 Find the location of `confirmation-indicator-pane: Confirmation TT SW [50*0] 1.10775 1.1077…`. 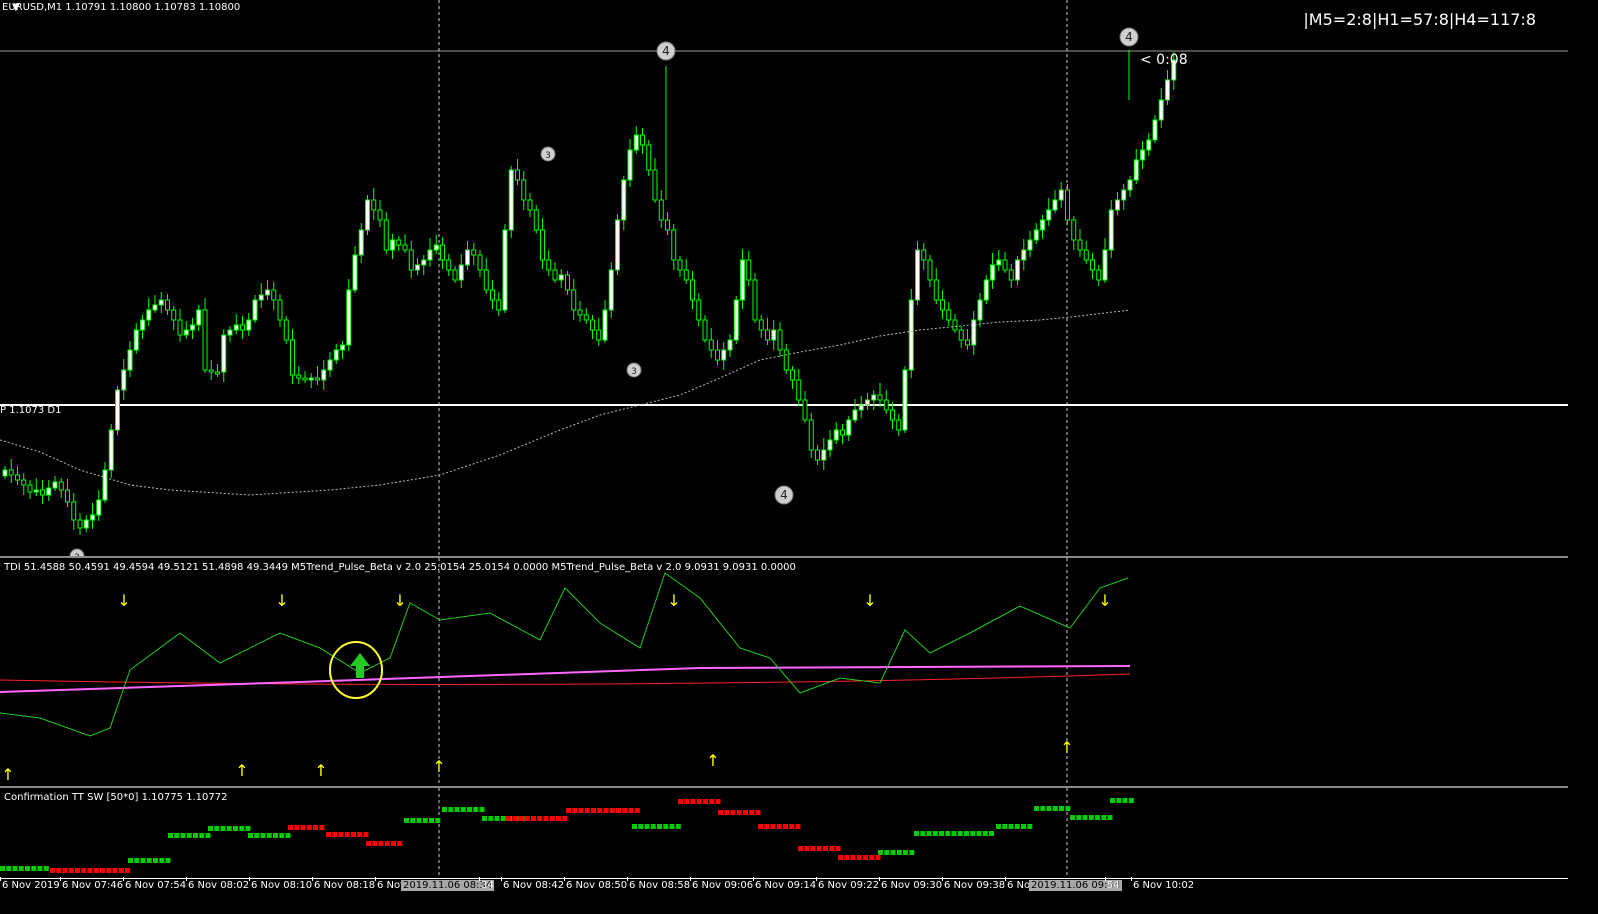

confirmation-indicator-pane: Confirmation TT SW [50*0] 1.10775 1.1077… is located at coordinates (784, 833).